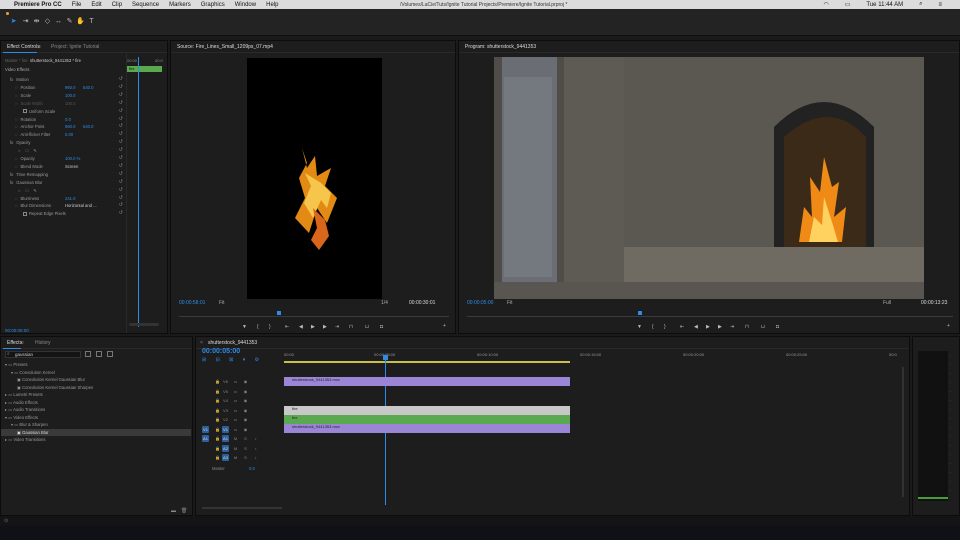 The width and height of the screenshot is (960, 540). I want to click on list-icon: ≡, so click(940, 5).